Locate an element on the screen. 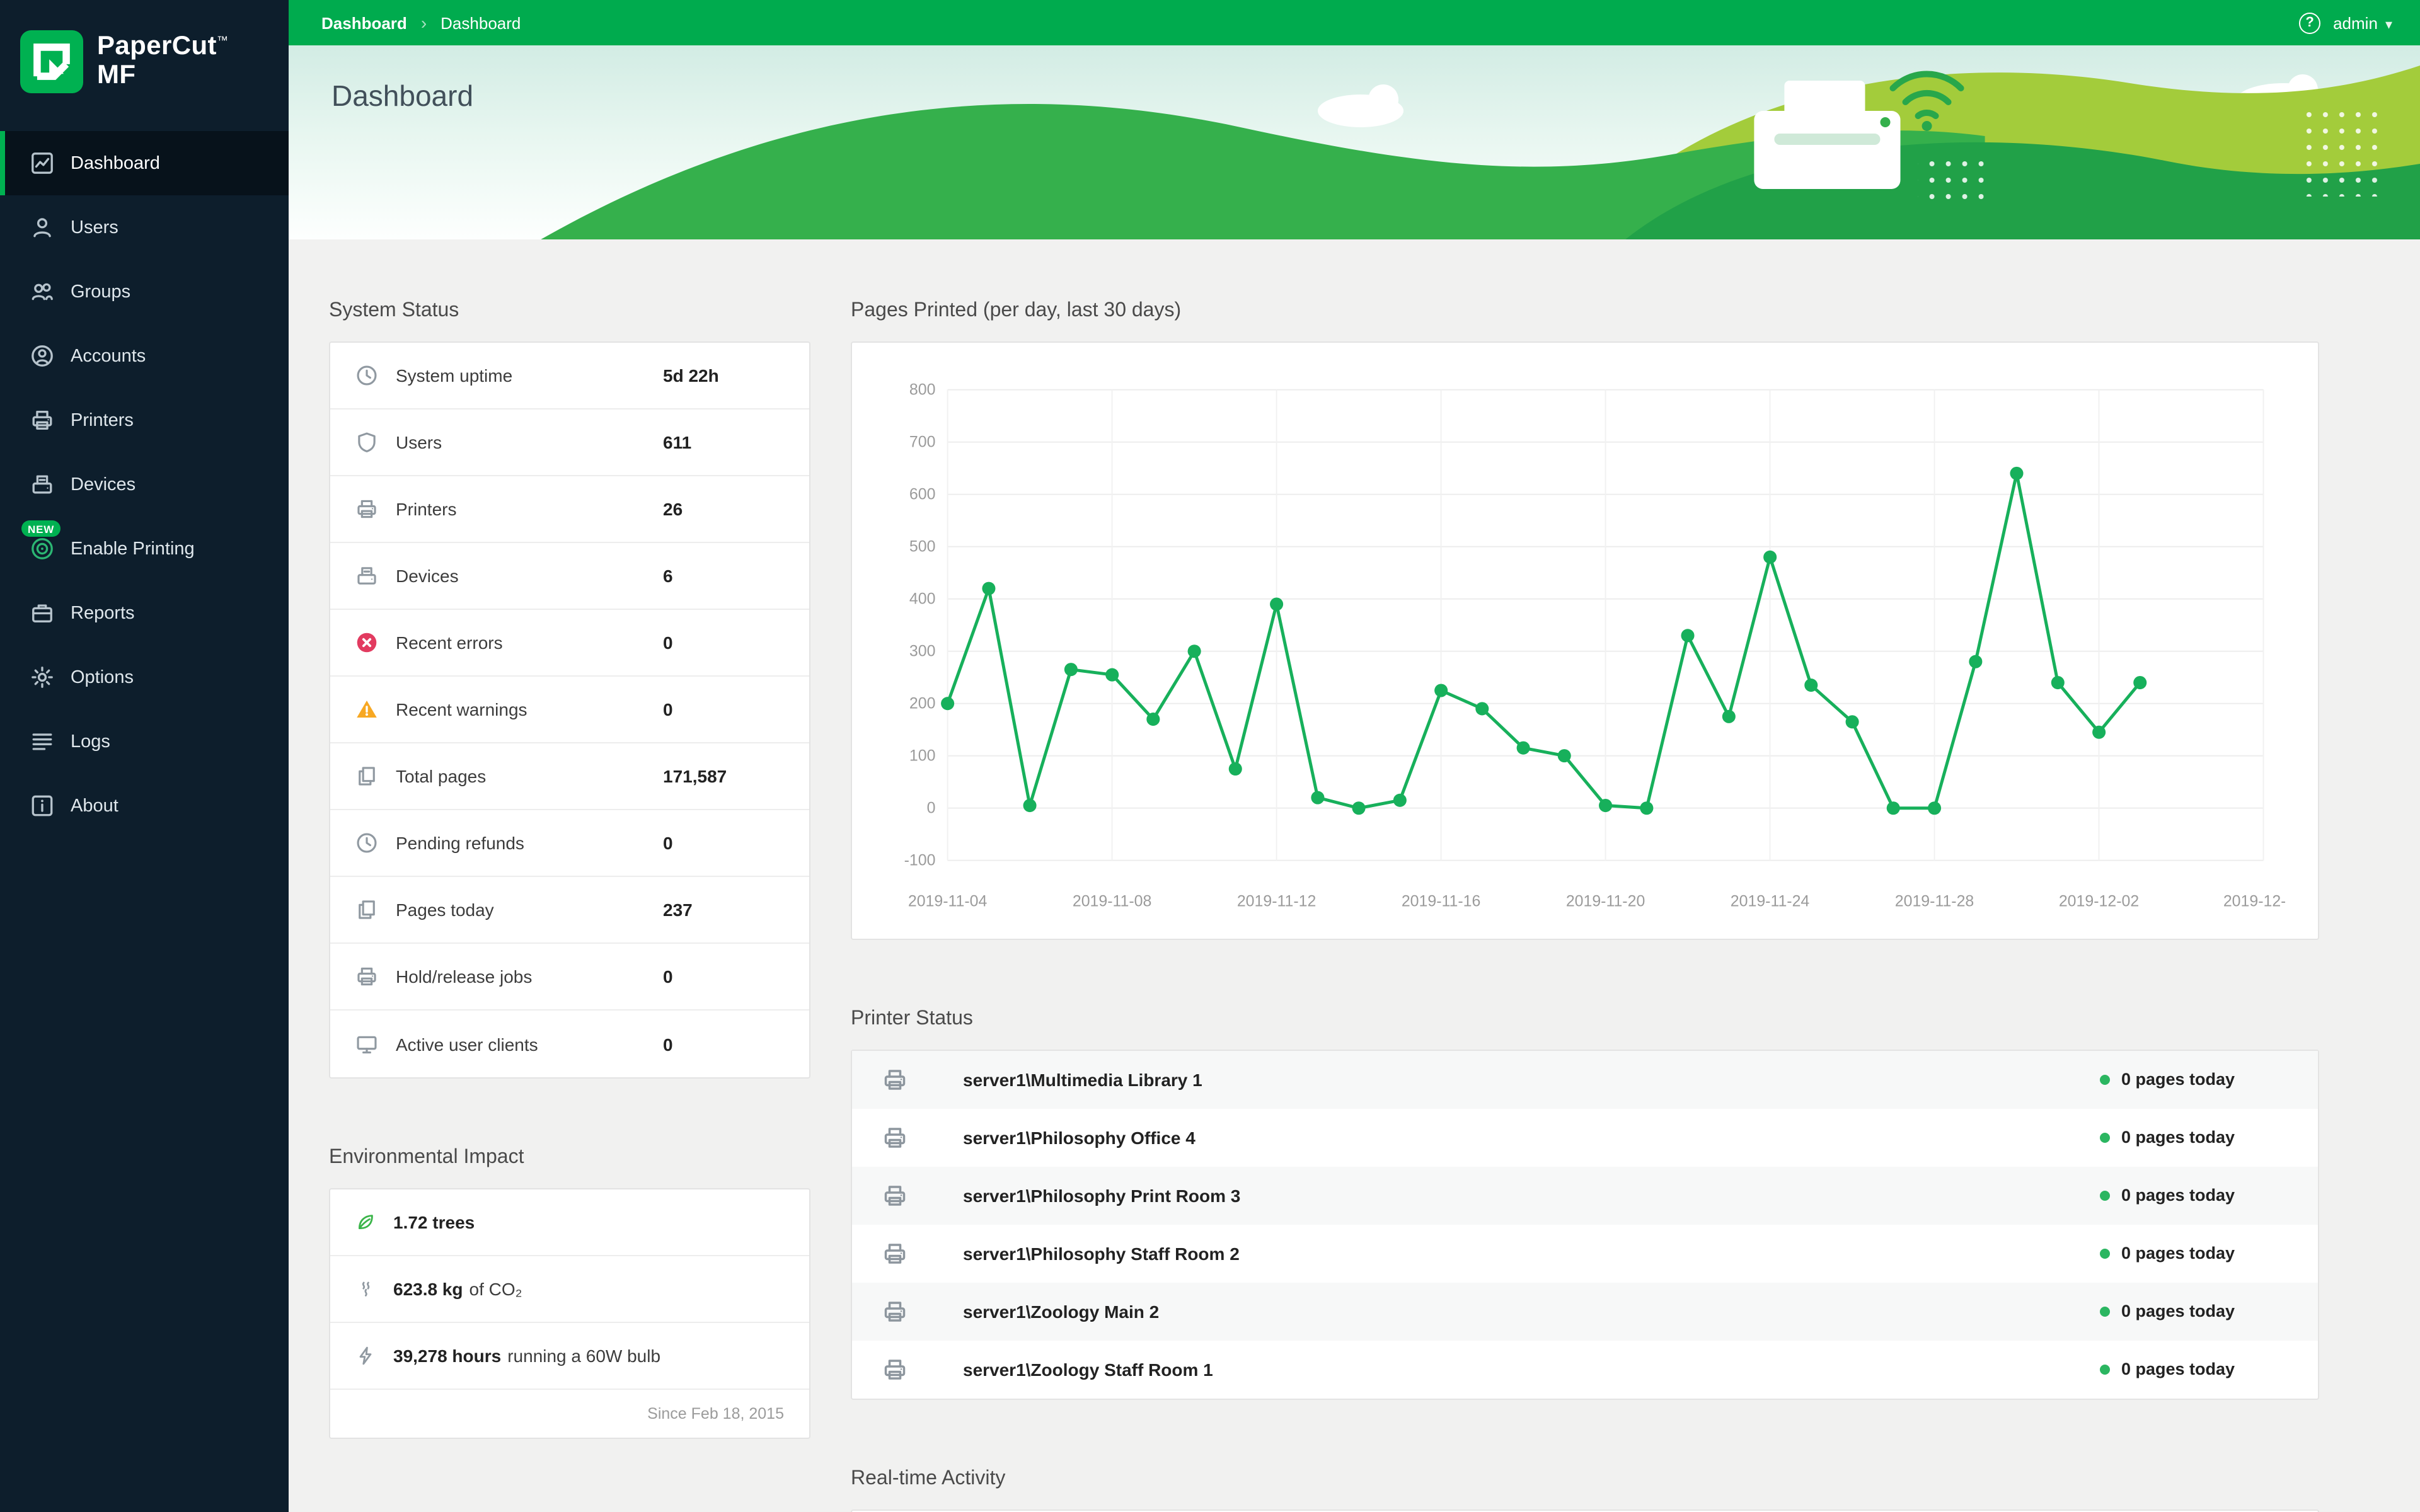 The width and height of the screenshot is (2420, 1512). co2-icon is located at coordinates (366, 1289).